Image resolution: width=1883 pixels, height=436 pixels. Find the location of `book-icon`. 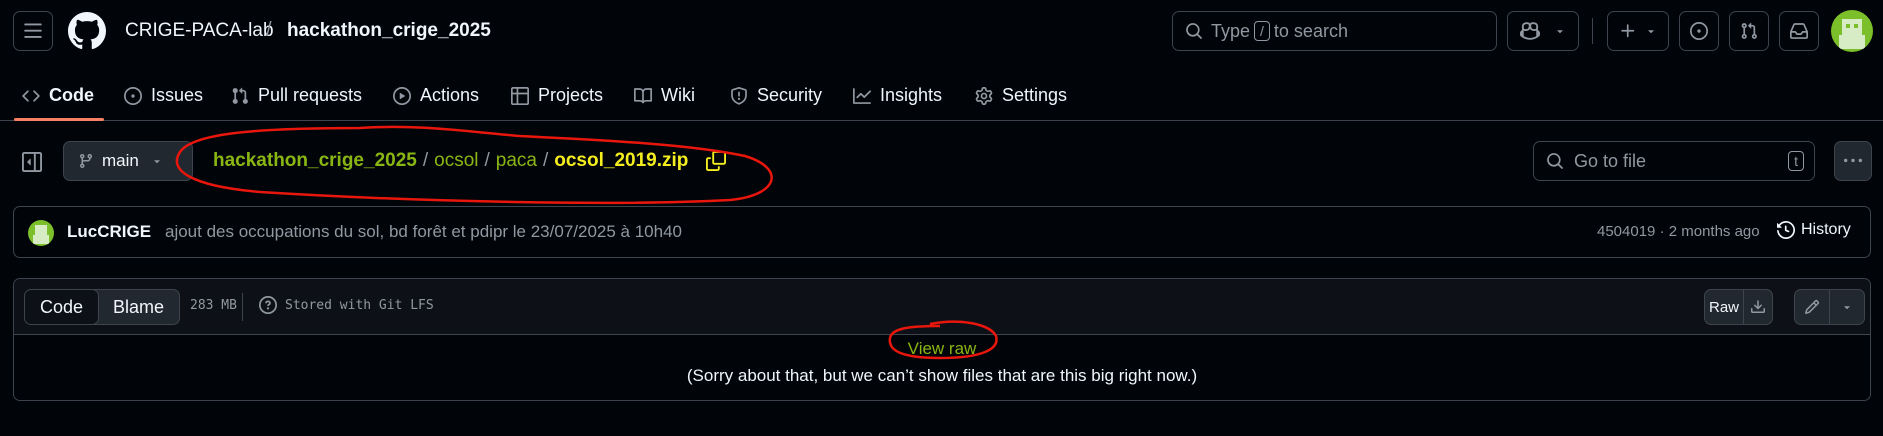

book-icon is located at coordinates (643, 95).